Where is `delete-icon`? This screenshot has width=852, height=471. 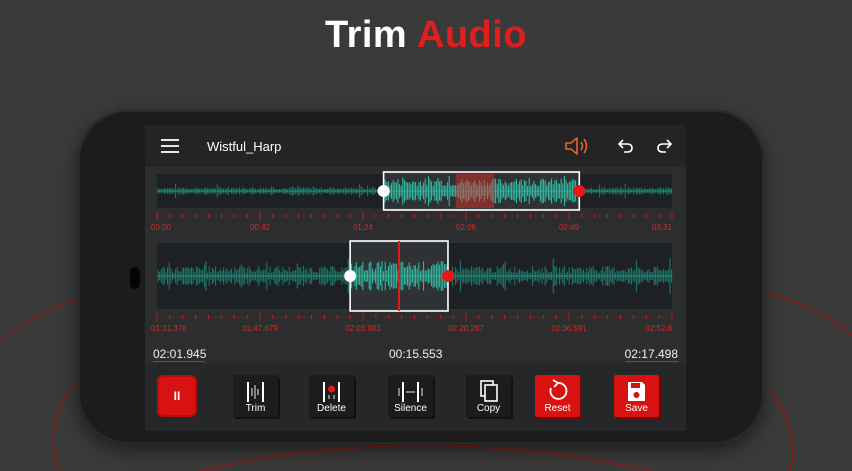 delete-icon is located at coordinates (331, 392).